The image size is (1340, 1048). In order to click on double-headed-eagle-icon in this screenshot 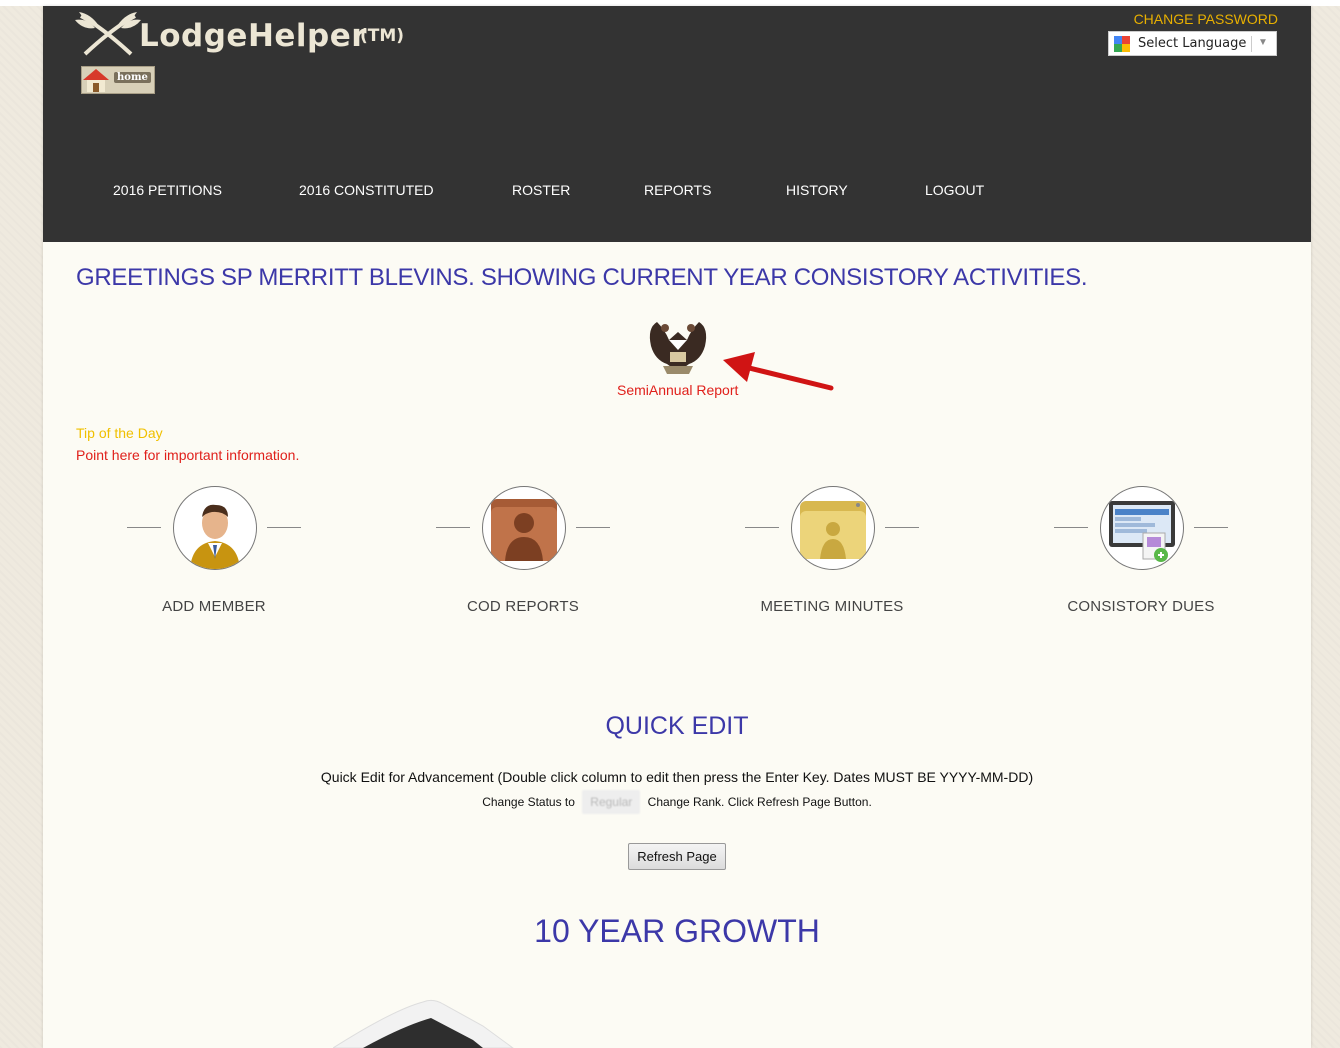, I will do `click(678, 348)`.